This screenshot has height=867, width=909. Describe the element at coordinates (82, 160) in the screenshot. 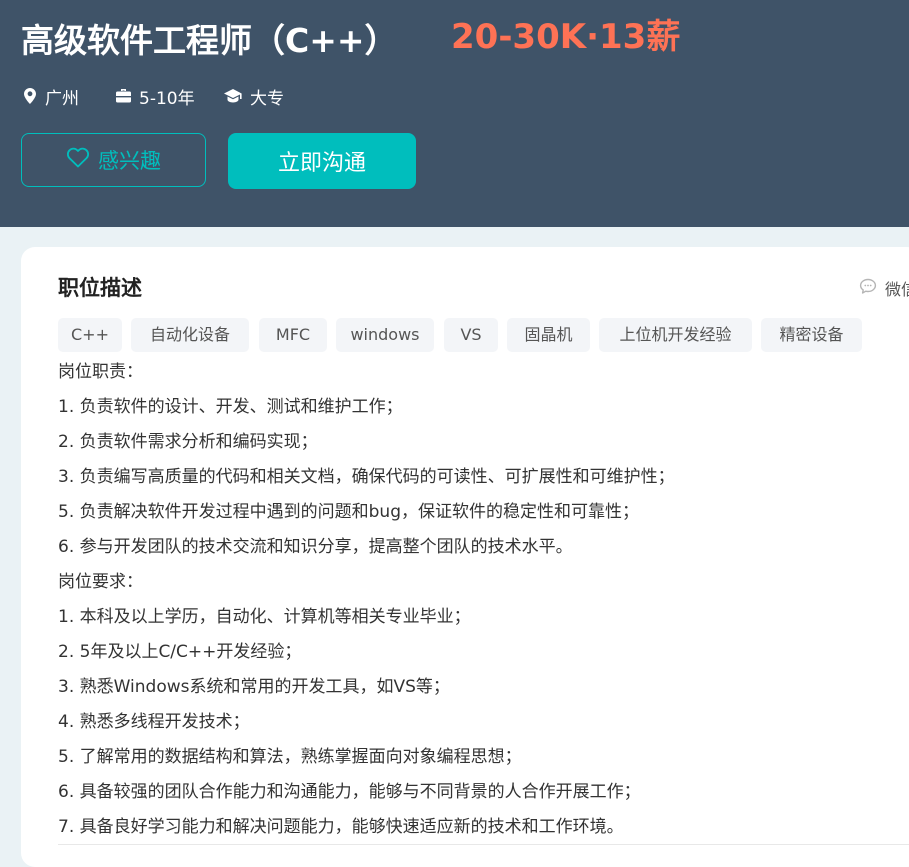

I see `heart-icon` at that location.